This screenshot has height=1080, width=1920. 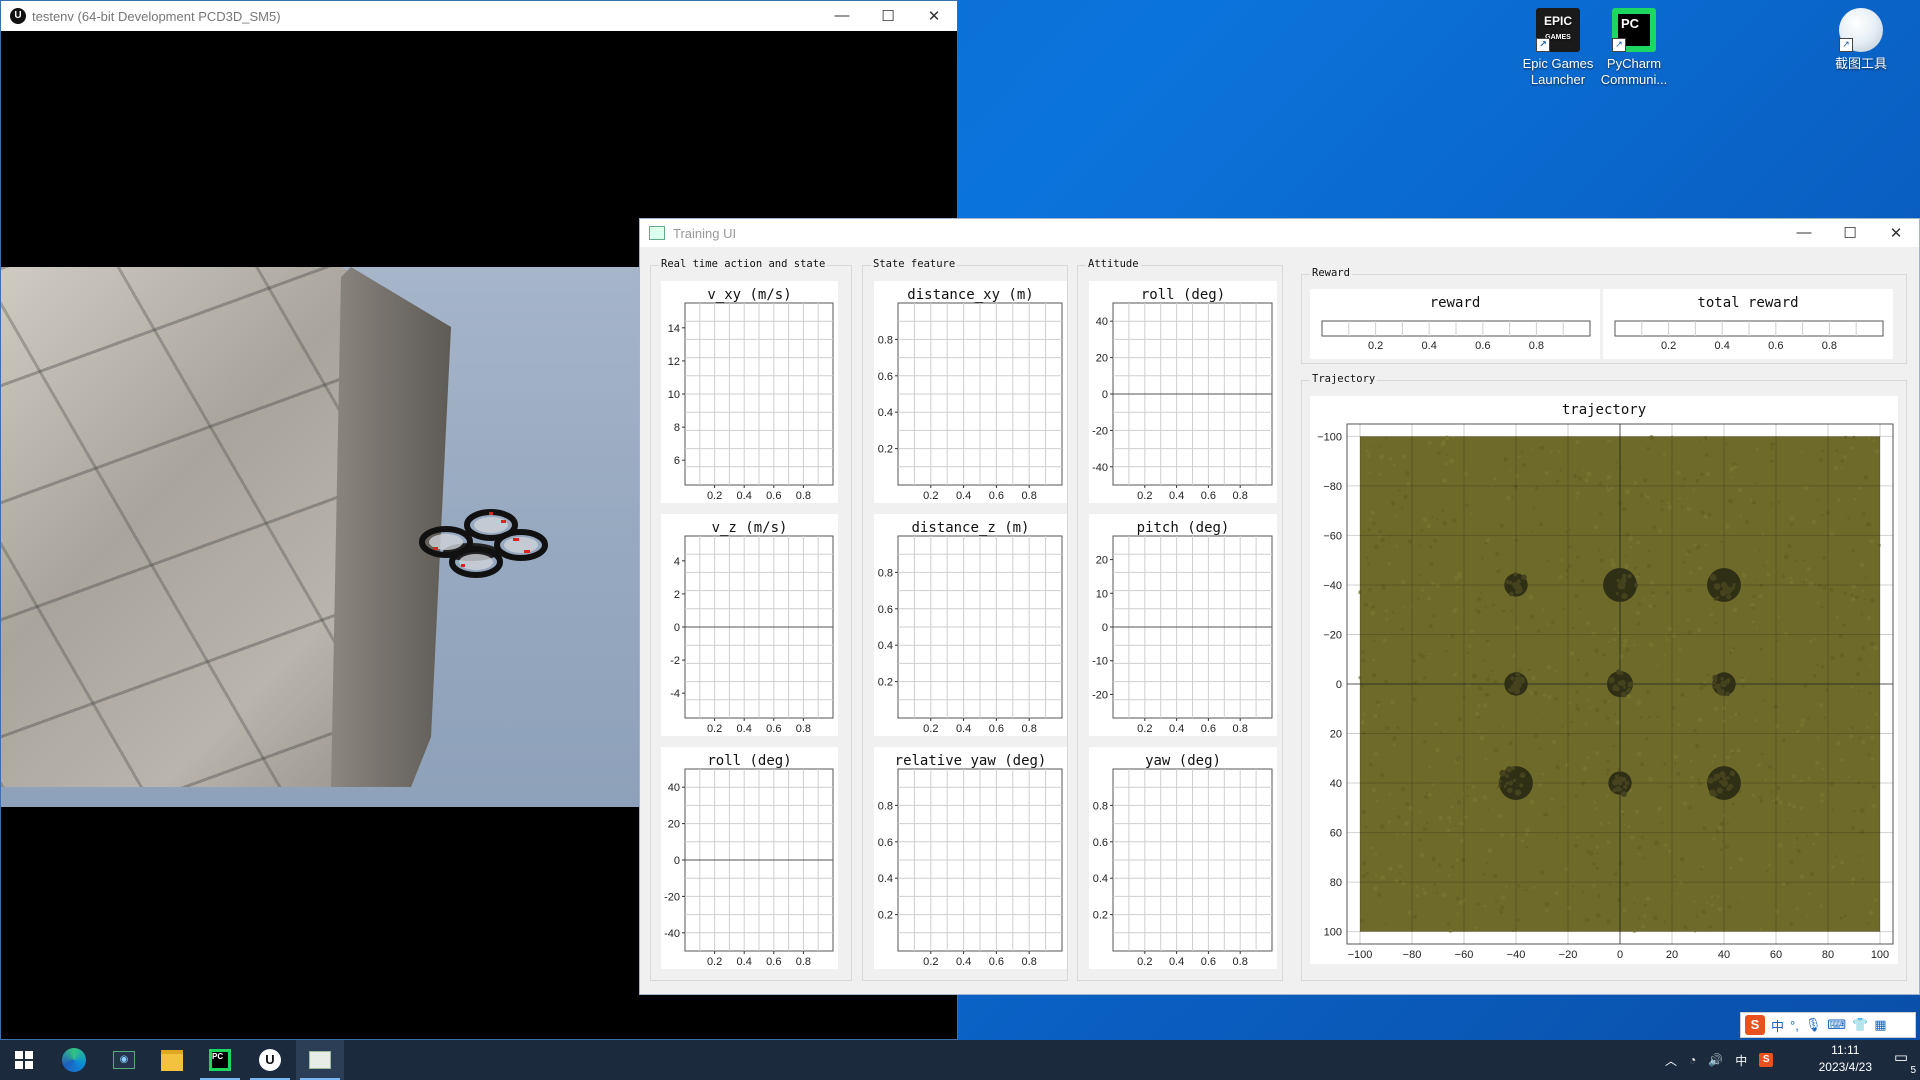 I want to click on desktop-icon-label: PyCharm, so click(x=1634, y=63).